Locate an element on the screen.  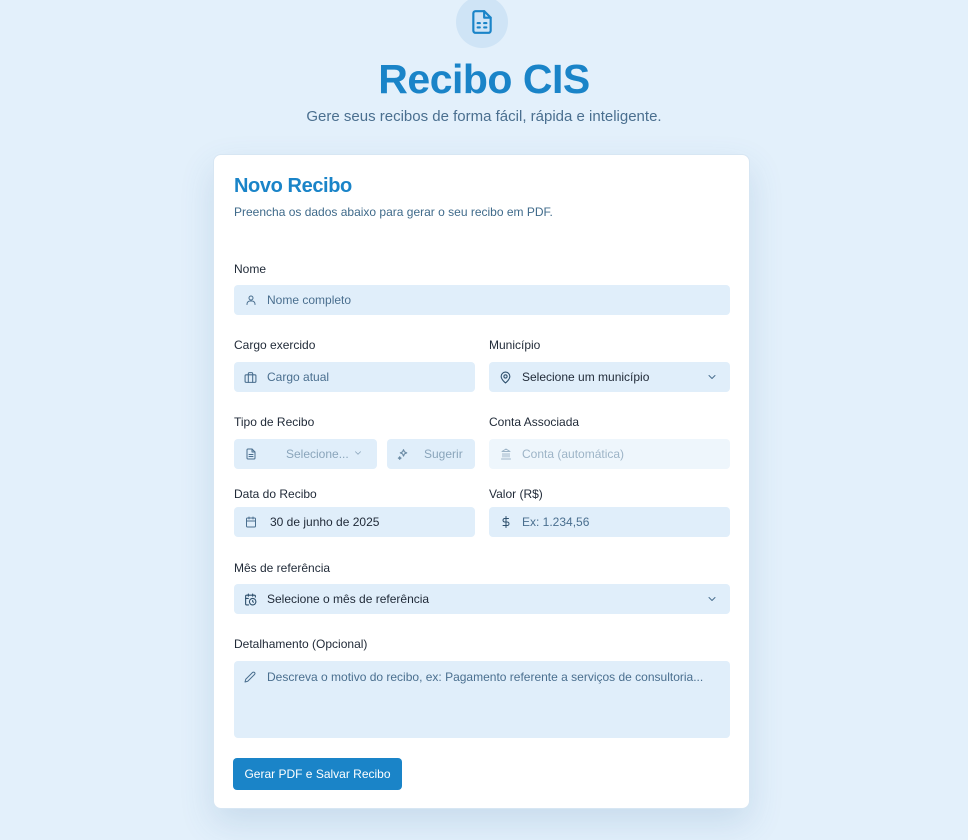
mes-select: Selecione o mês de referência is located at coordinates (482, 599).